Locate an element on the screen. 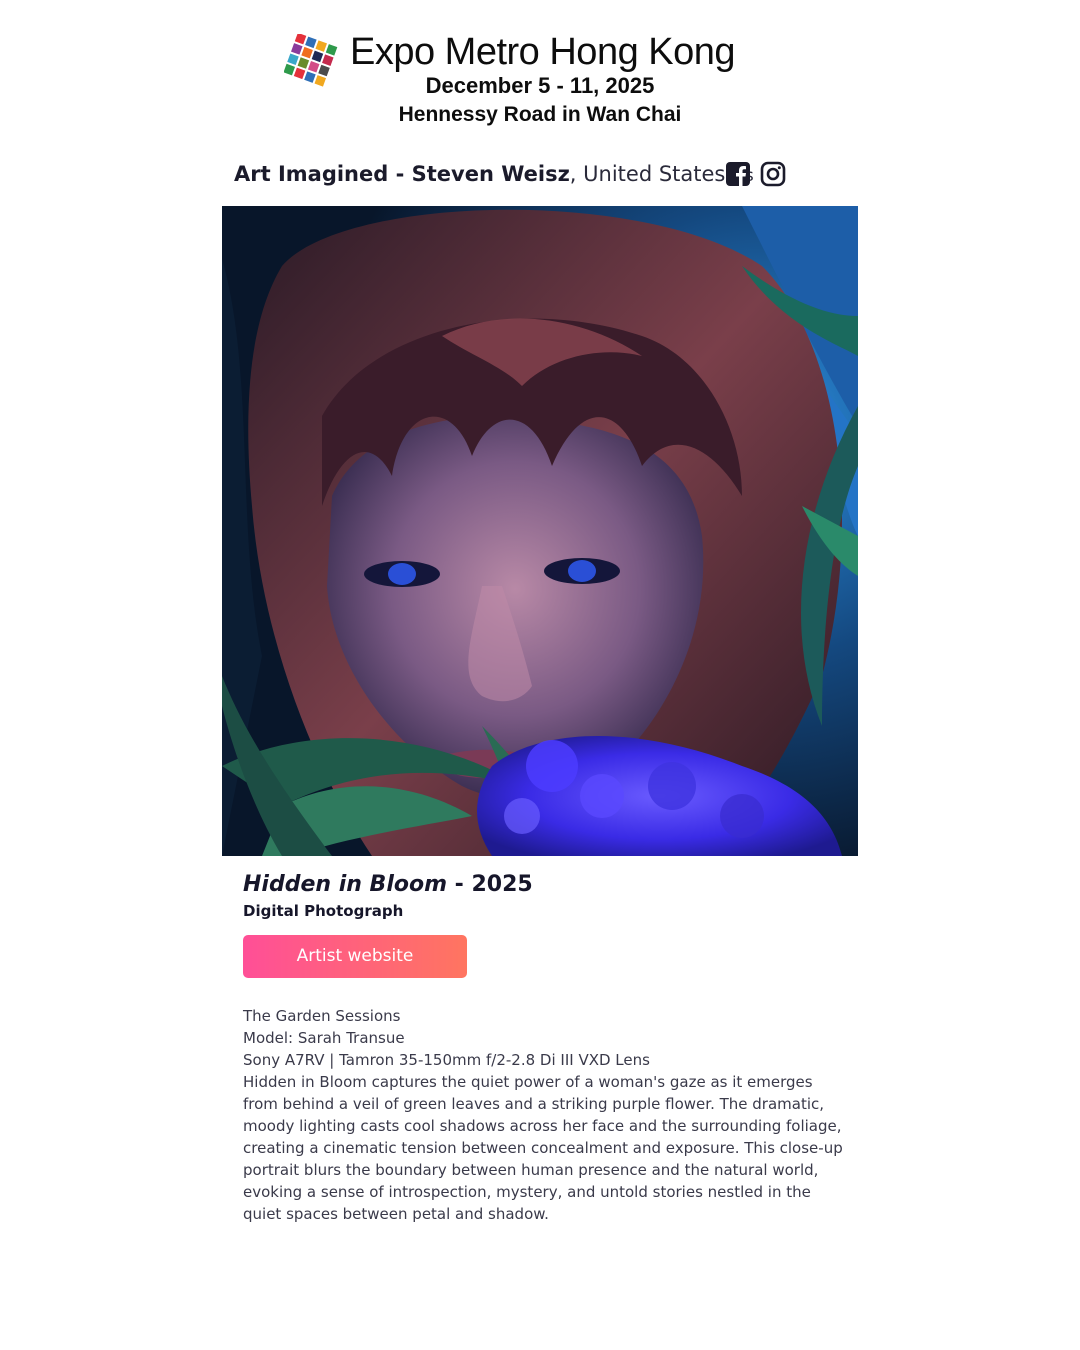 The image size is (1080, 1350). description-model: Model: Sarah Transue is located at coordinates (324, 1038).